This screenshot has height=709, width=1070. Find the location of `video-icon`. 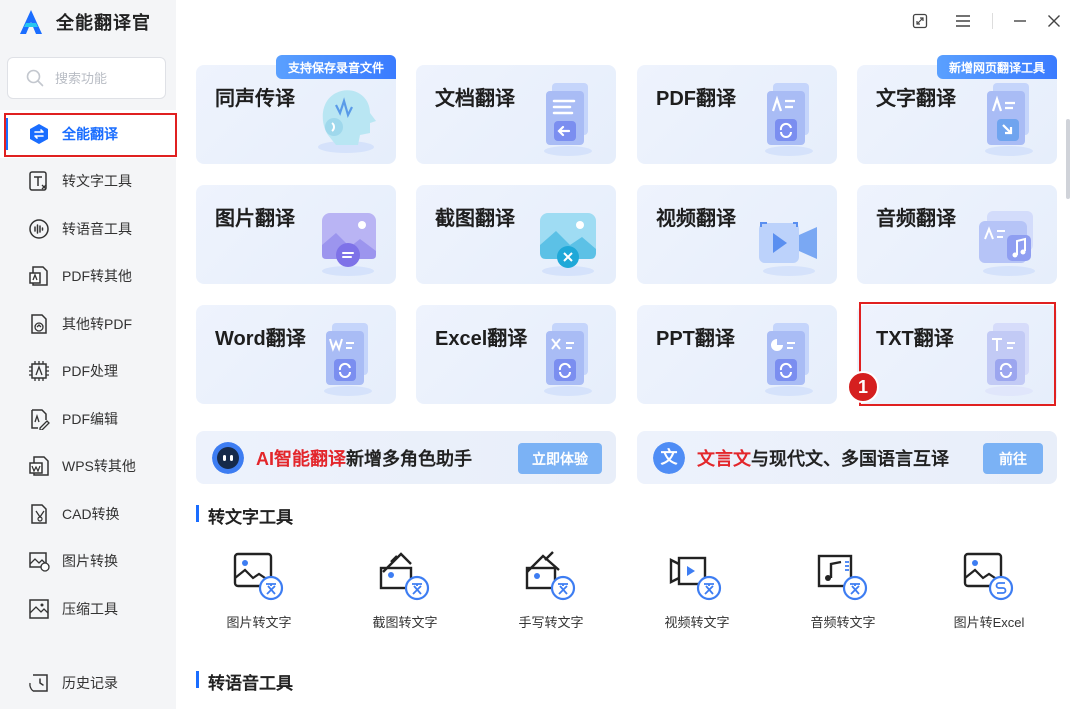

video-icon is located at coordinates (788, 249).